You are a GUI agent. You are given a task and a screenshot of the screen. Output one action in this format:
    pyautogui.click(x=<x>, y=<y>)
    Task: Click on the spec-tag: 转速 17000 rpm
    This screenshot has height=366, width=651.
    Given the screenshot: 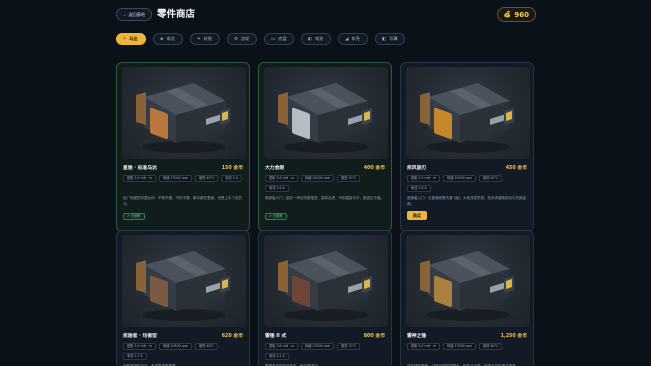 What is the action you would take?
    pyautogui.click(x=176, y=178)
    